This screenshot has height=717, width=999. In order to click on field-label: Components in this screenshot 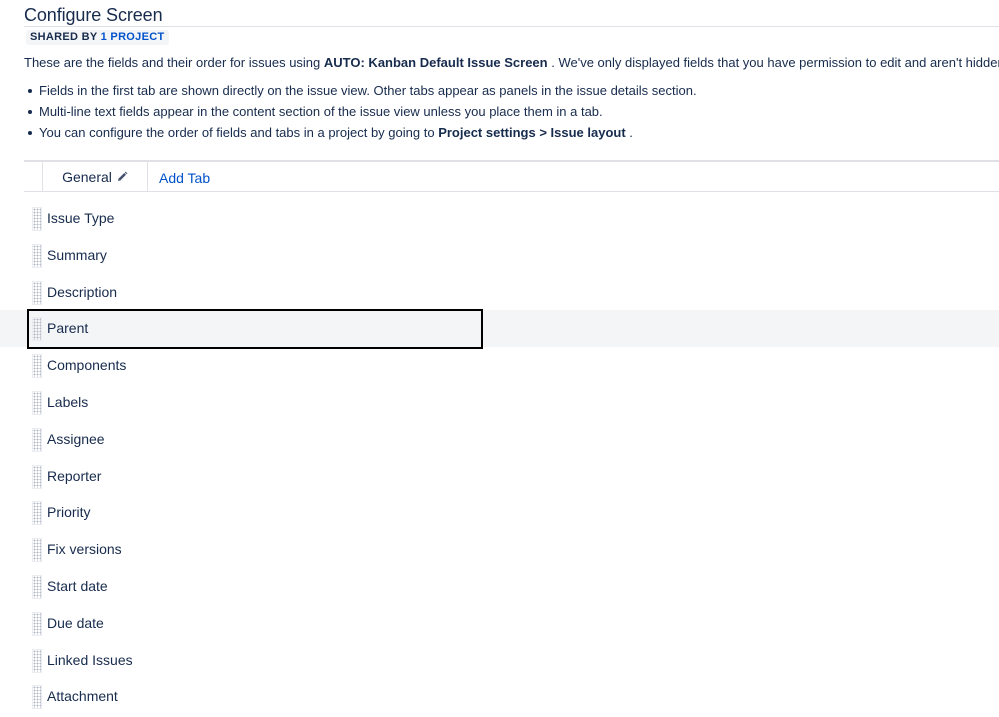, I will do `click(87, 365)`.